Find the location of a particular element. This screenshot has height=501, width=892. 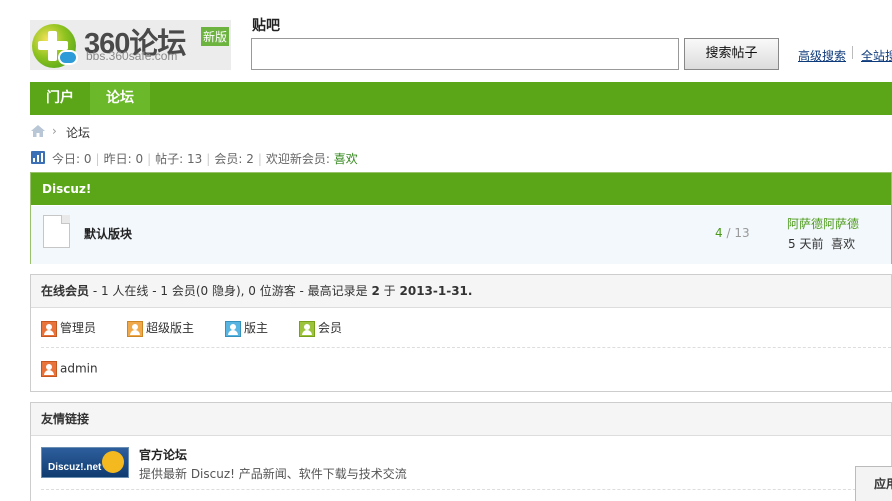

last-post-user: 喜欢 is located at coordinates (843, 244).